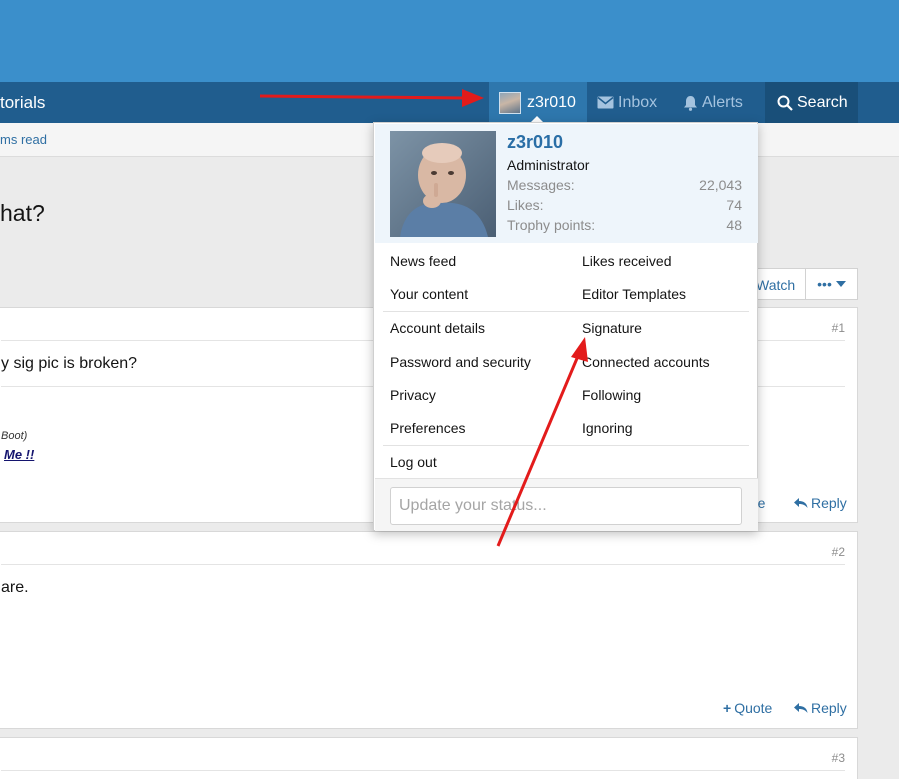  I want to click on status-update-area, so click(566, 504).